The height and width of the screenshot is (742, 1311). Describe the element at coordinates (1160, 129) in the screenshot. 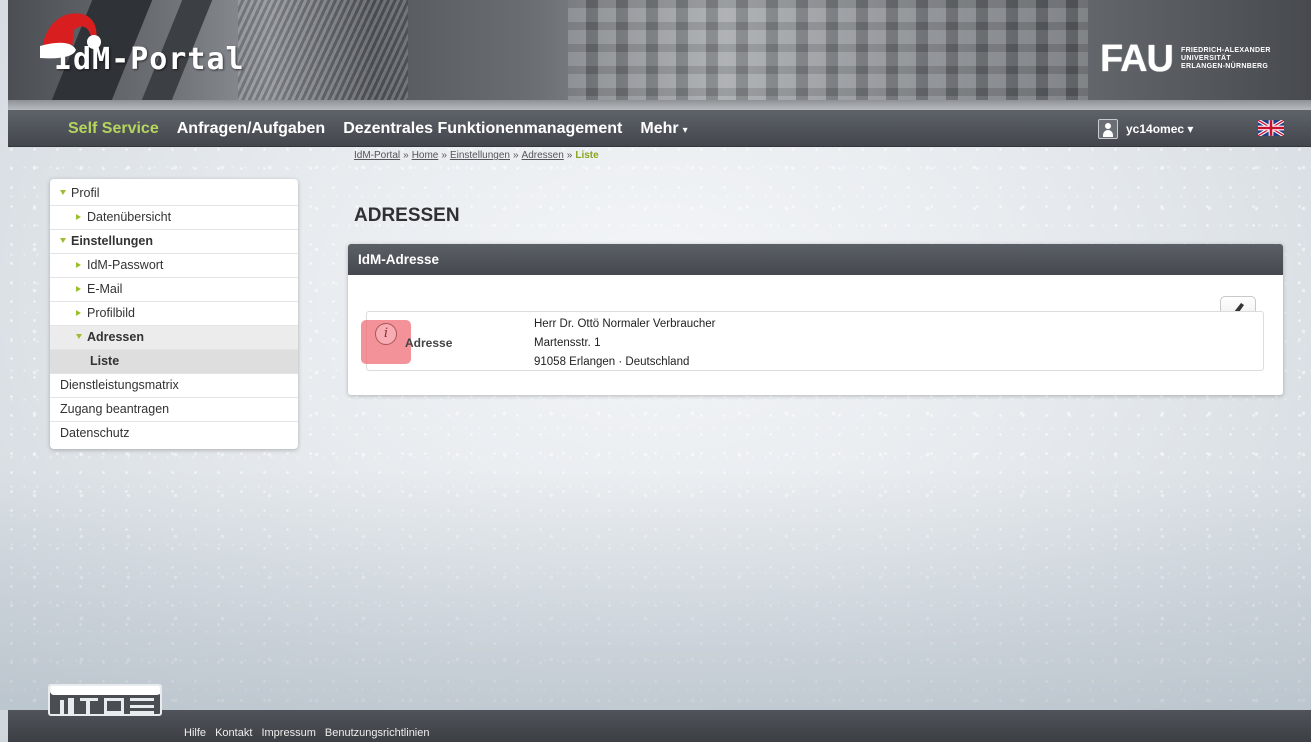

I see `user-name: yc14omec ▾` at that location.